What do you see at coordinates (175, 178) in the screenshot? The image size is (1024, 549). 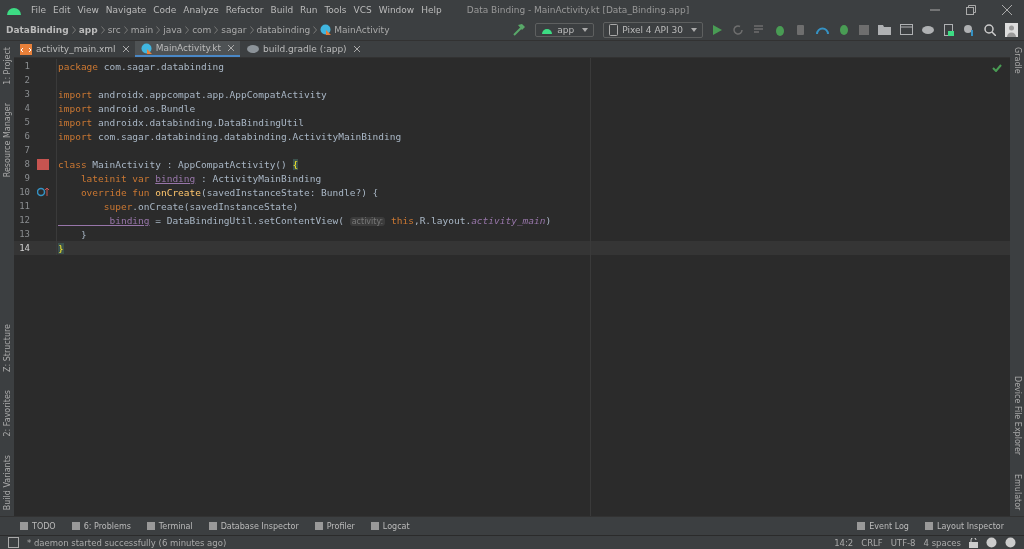 I see `code-property: binding` at bounding box center [175, 178].